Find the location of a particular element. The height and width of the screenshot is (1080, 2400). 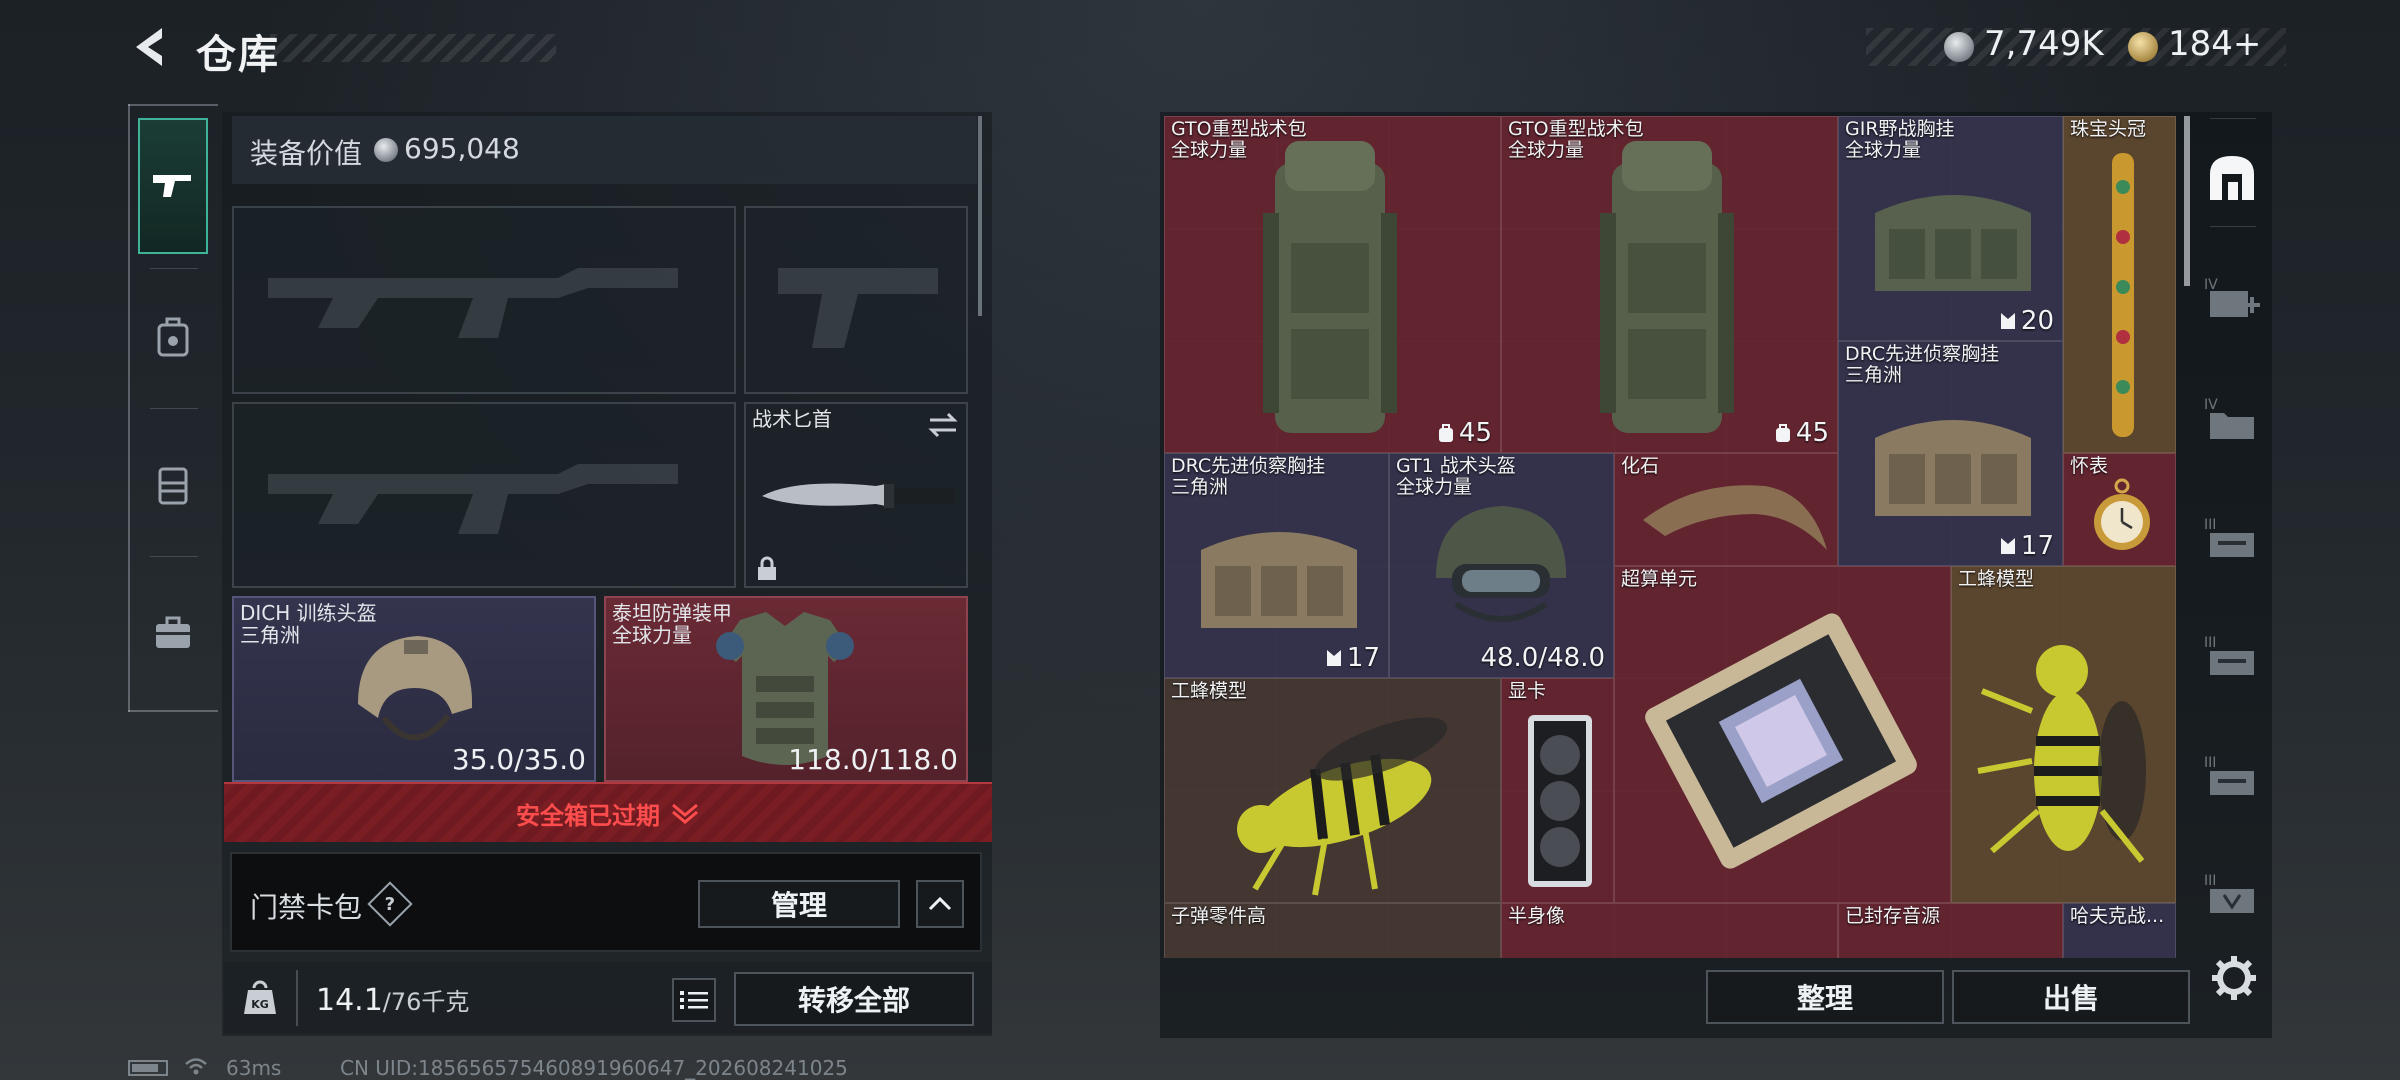

stash-item: 已封存音源 is located at coordinates (1950, 930).